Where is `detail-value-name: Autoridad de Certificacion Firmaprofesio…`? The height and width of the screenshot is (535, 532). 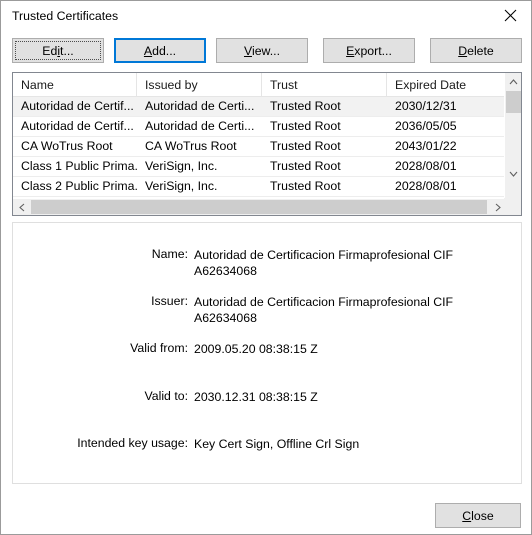 detail-value-name: Autoridad de Certificacion Firmaprofesio… is located at coordinates (324, 263).